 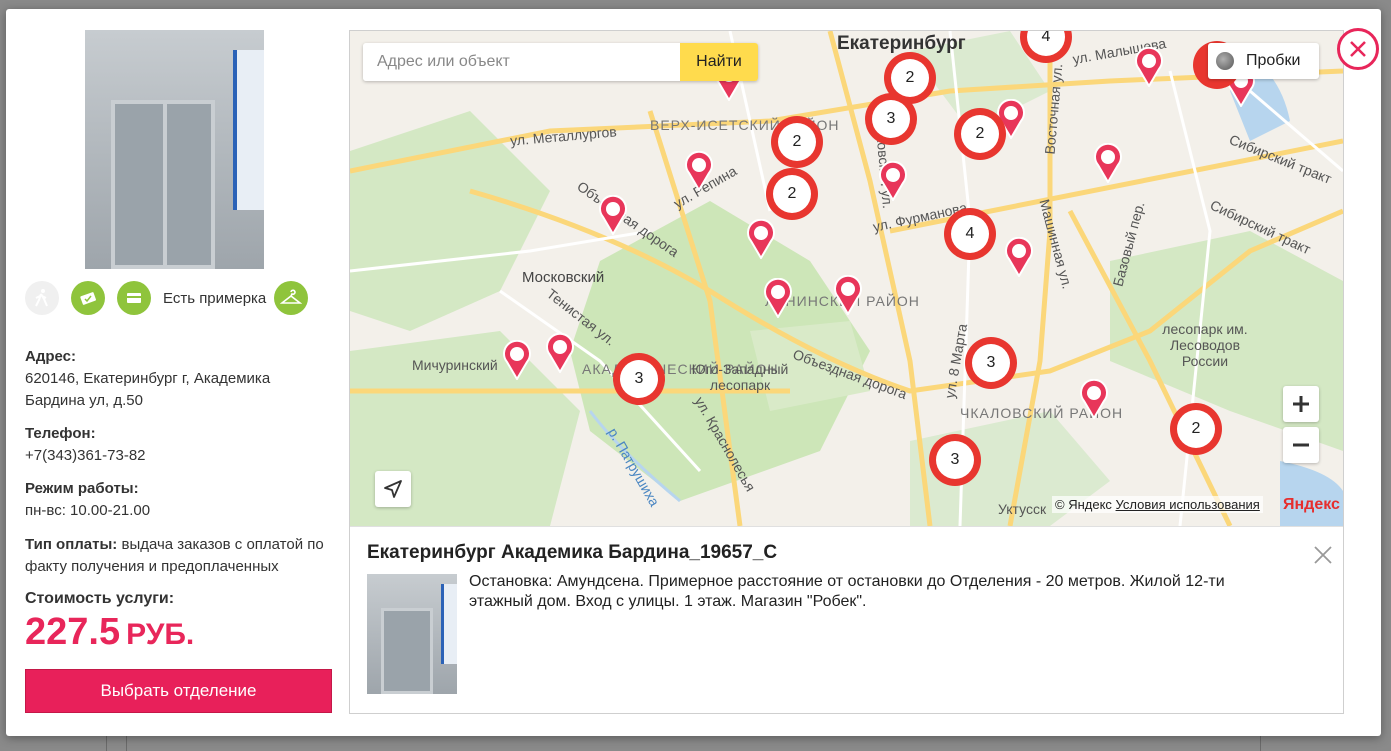 I want to click on park-label: лесопарк им. Лесоводов России, so click(x=1205, y=345).